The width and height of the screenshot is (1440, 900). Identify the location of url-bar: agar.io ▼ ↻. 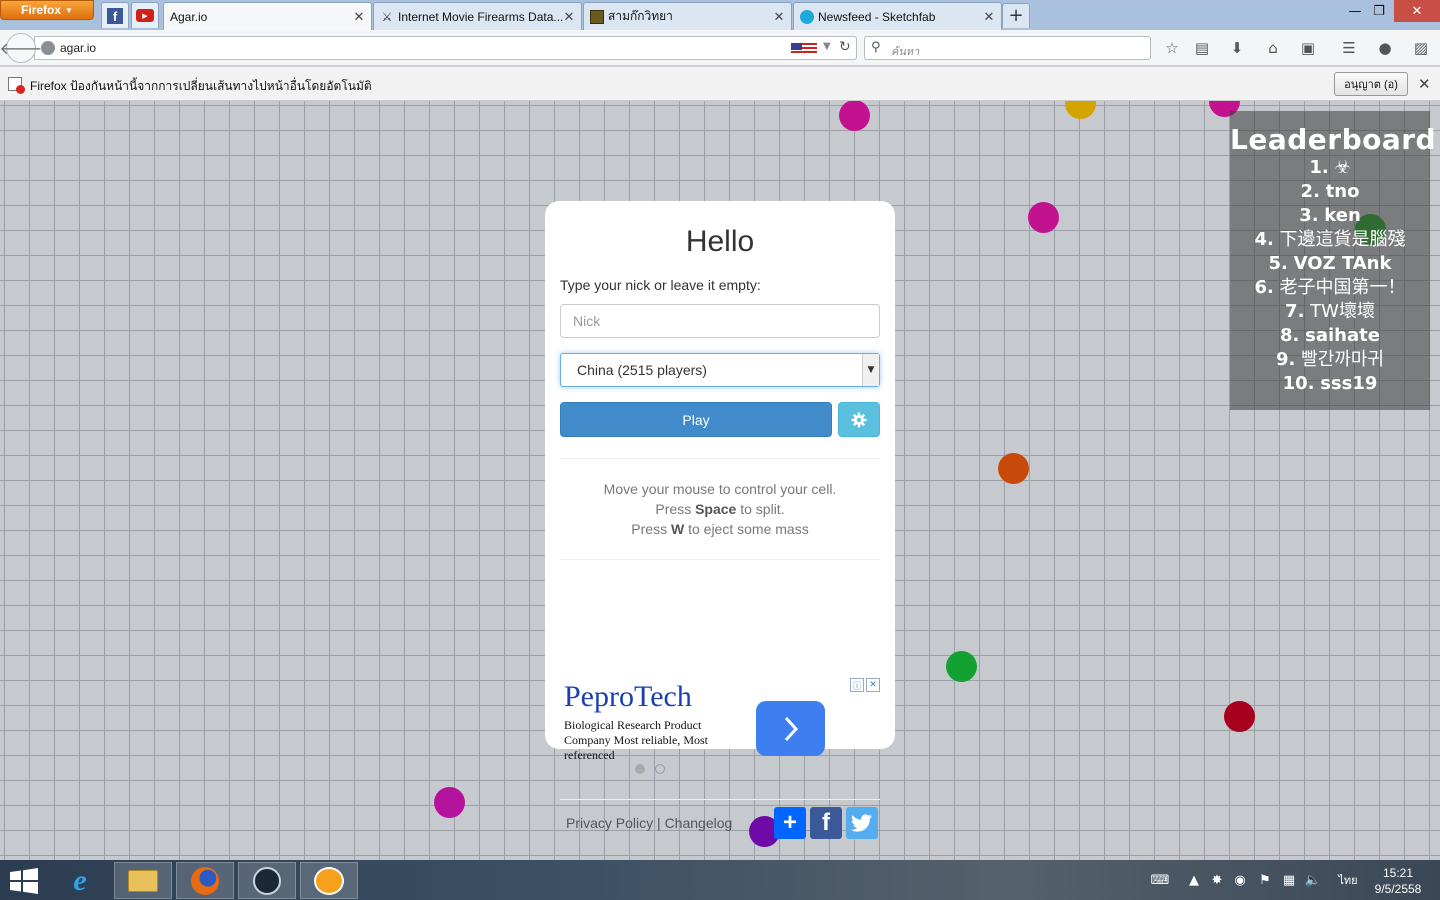
(445, 48).